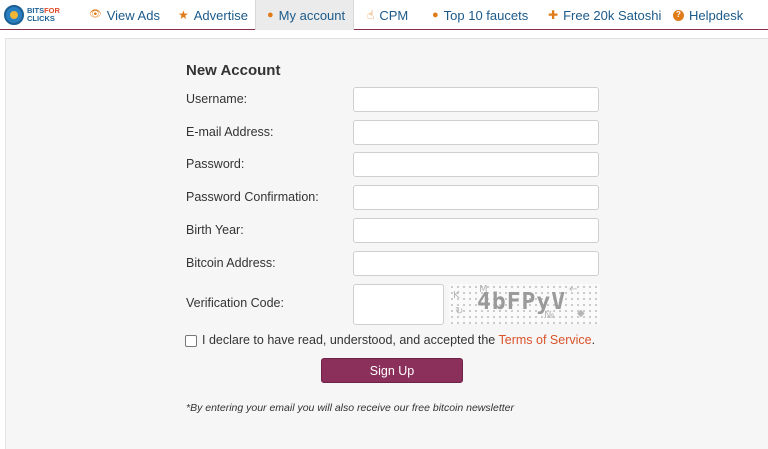 This screenshot has width=768, height=449. What do you see at coordinates (252, 197) in the screenshot?
I see `password-confirmation-label: Password Confirmation:` at bounding box center [252, 197].